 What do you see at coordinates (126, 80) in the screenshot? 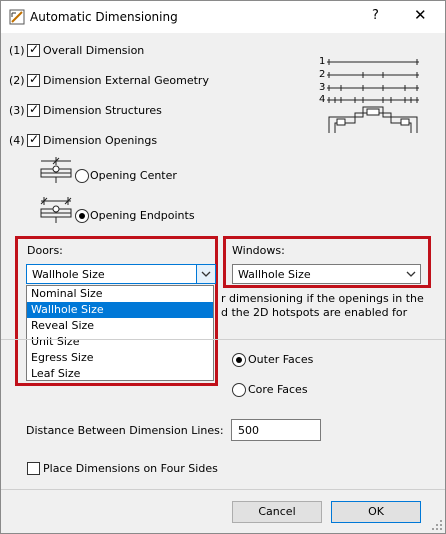
I see `external-geometry-label: Dimension External Geometry` at bounding box center [126, 80].